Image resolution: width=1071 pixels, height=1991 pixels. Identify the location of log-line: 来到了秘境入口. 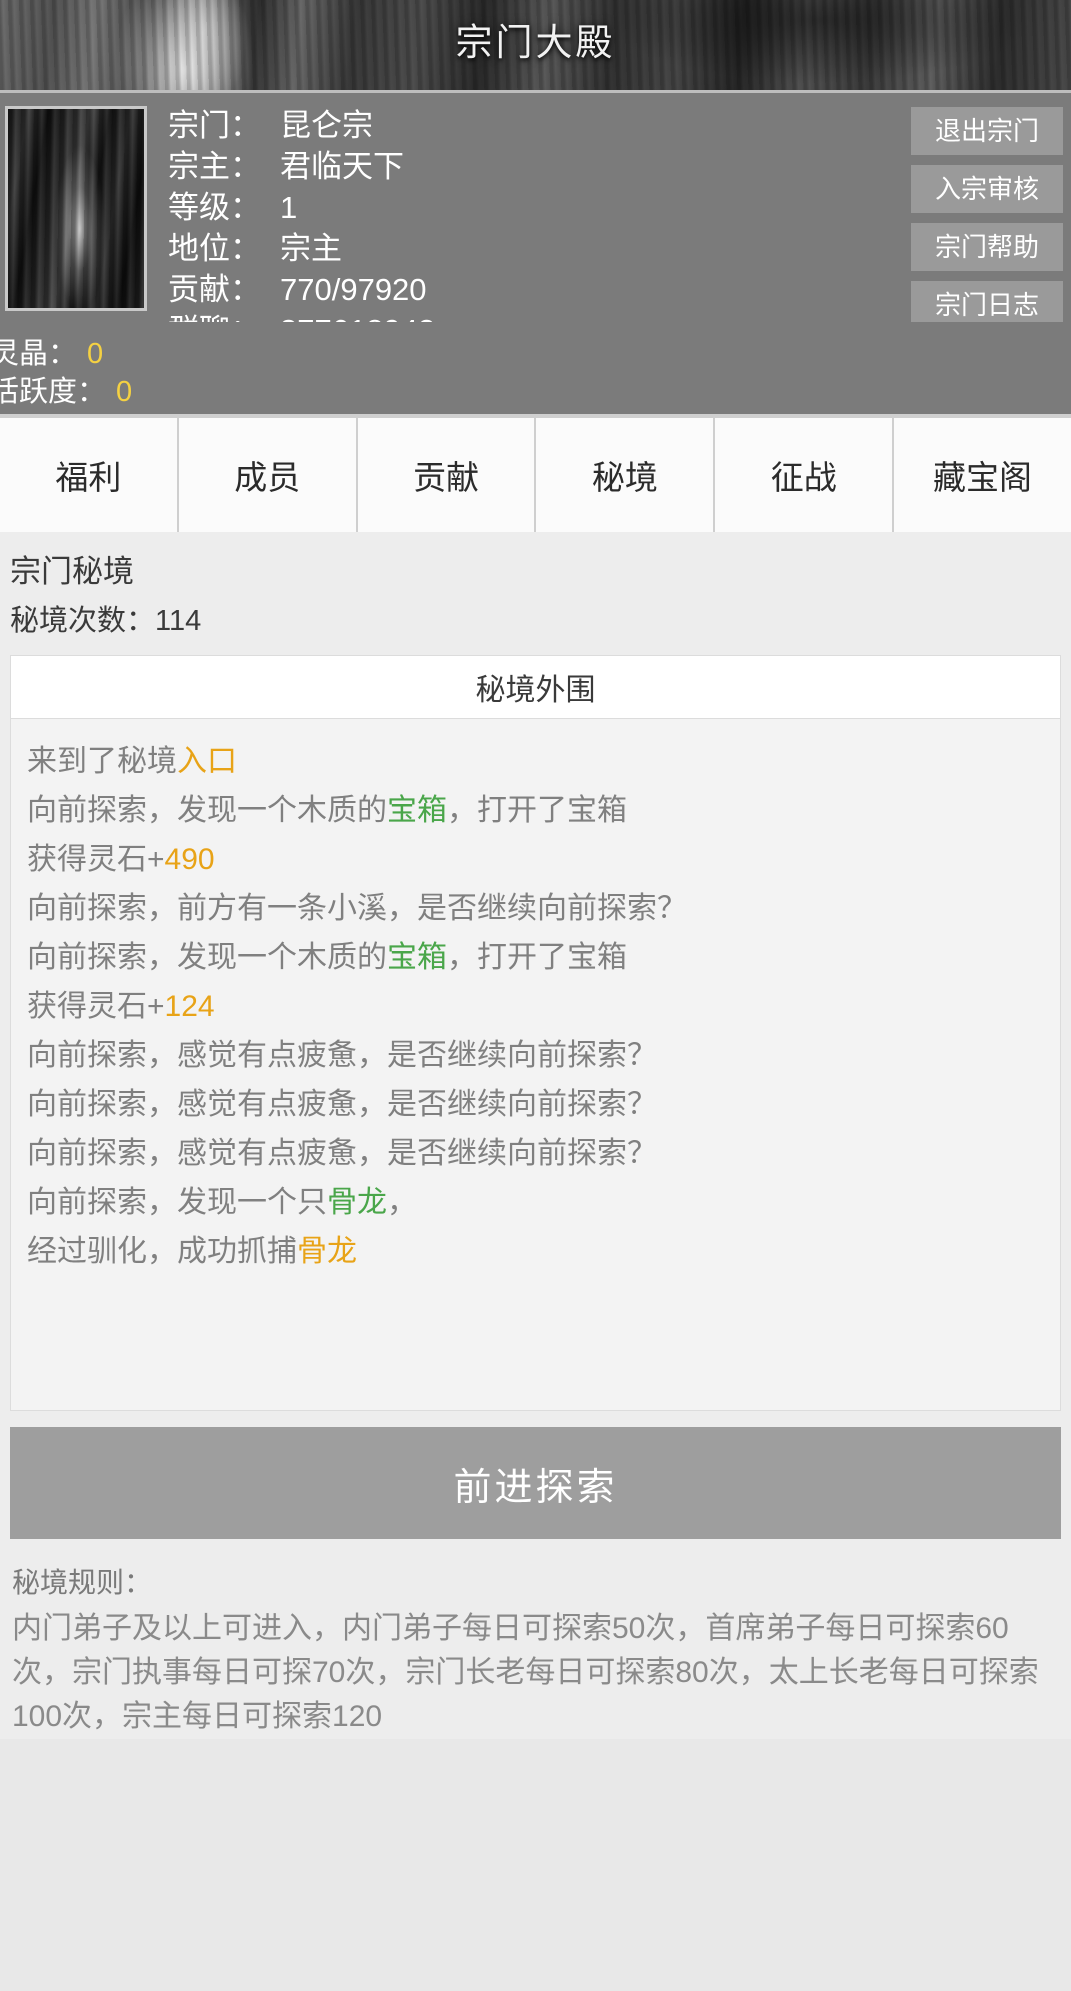
(535, 761).